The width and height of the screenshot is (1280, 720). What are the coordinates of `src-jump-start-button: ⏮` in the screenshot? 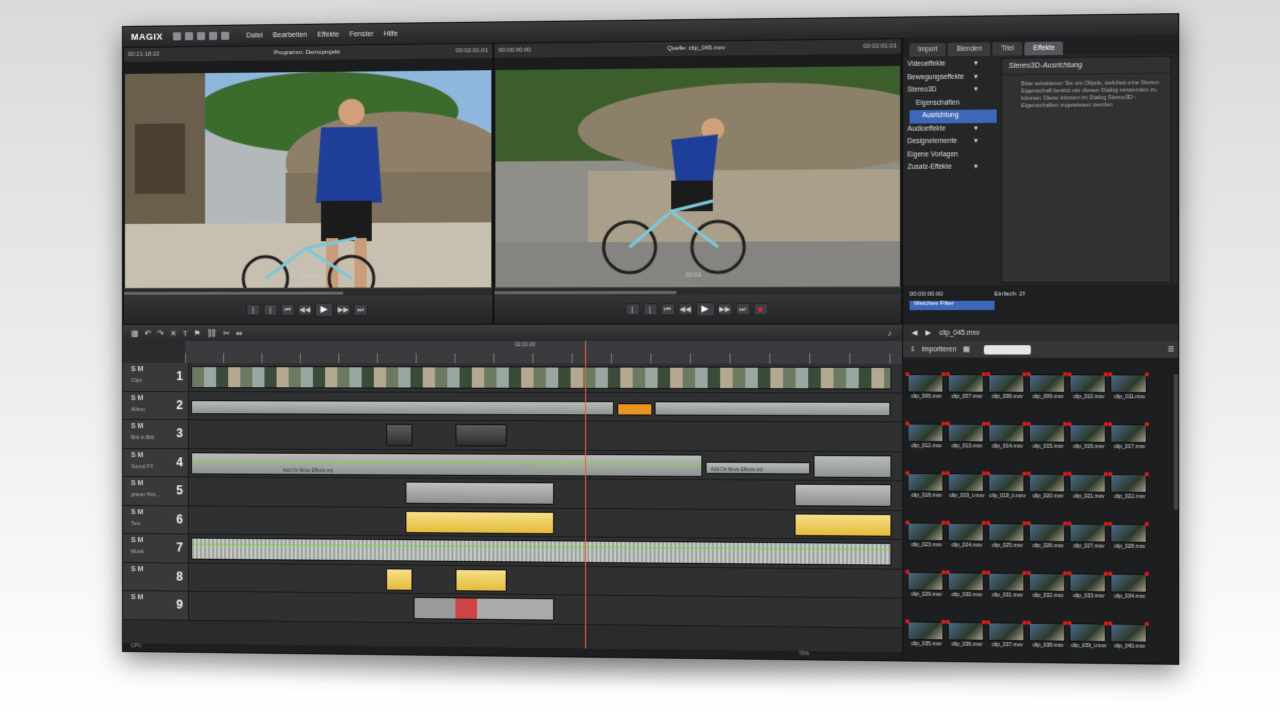 It's located at (667, 309).